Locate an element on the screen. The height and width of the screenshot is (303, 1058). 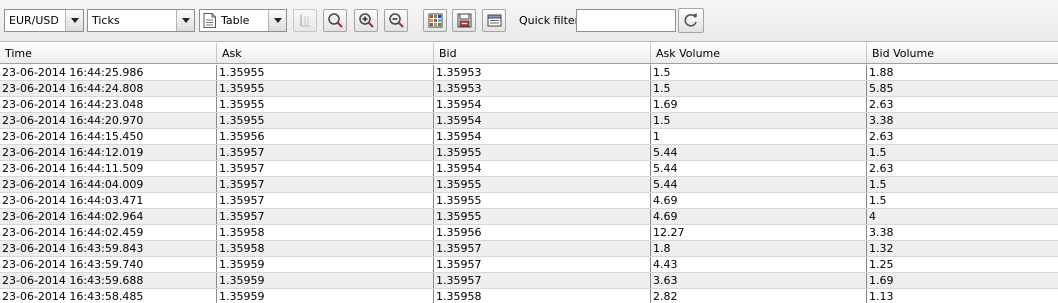
table-cell: 3.38 is located at coordinates (881, 120).